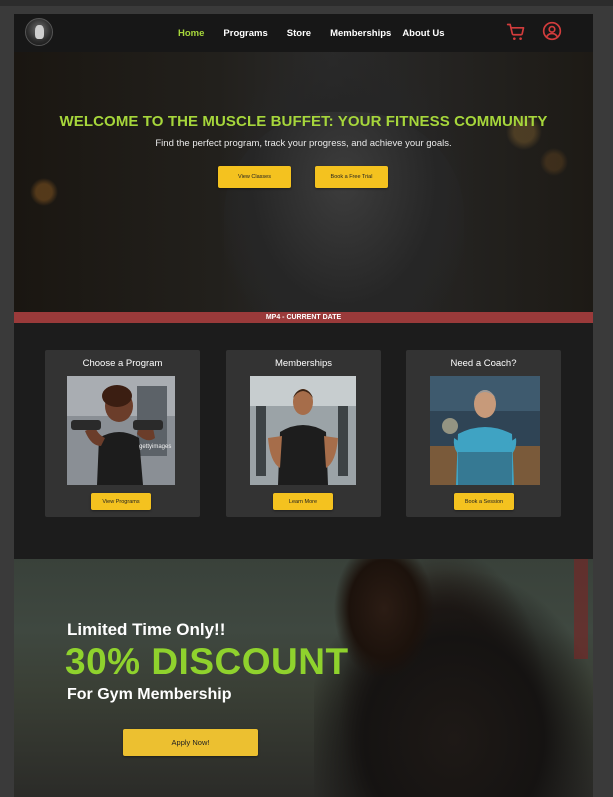 The width and height of the screenshot is (613, 797). What do you see at coordinates (581, 609) in the screenshot?
I see `promo-decor` at bounding box center [581, 609].